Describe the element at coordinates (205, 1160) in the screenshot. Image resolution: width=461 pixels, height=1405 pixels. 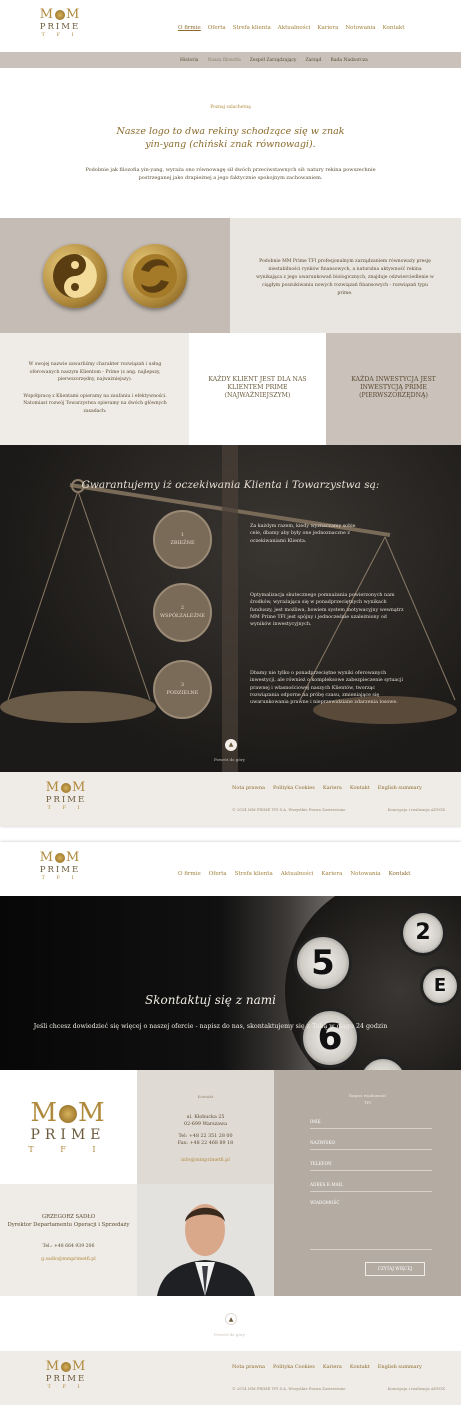
I see `contact-email-link: info@mmprimetfi.pl` at that location.